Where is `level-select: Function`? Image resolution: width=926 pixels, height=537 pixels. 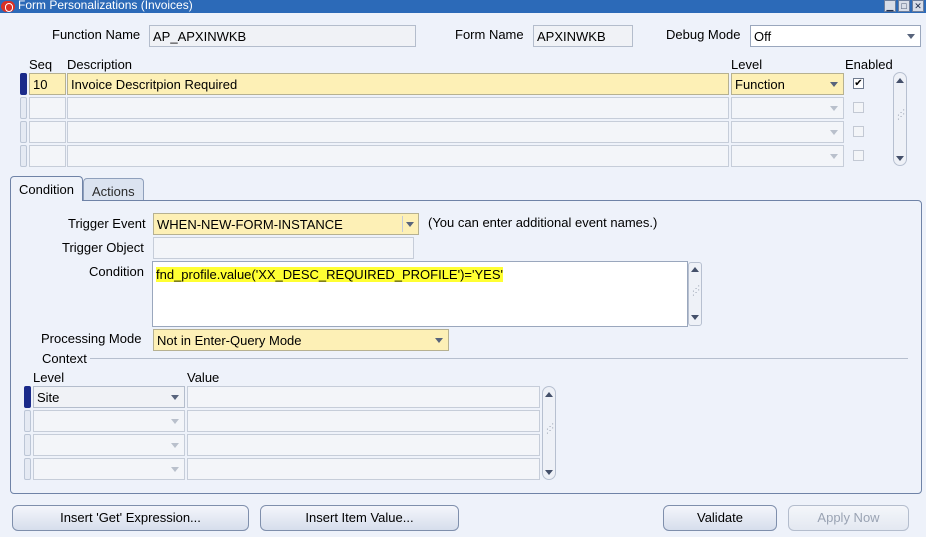 level-select: Function is located at coordinates (787, 84).